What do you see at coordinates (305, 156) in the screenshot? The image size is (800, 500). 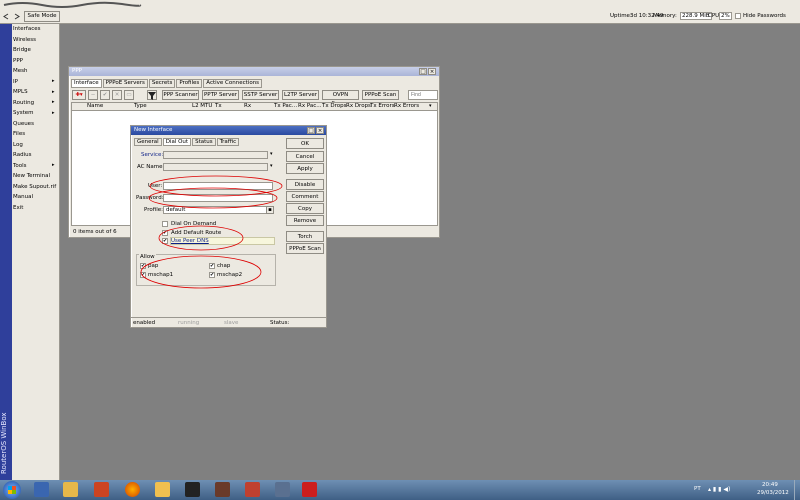 I see `cancel-button: Cancel` at bounding box center [305, 156].